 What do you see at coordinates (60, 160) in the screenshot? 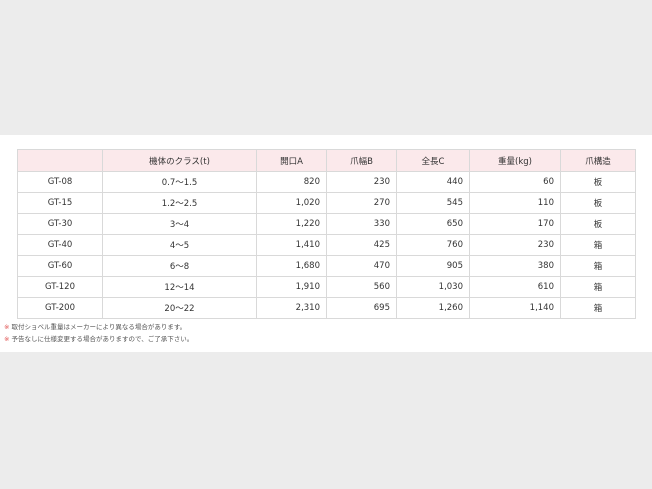
I see `header-cell-model` at bounding box center [60, 160].